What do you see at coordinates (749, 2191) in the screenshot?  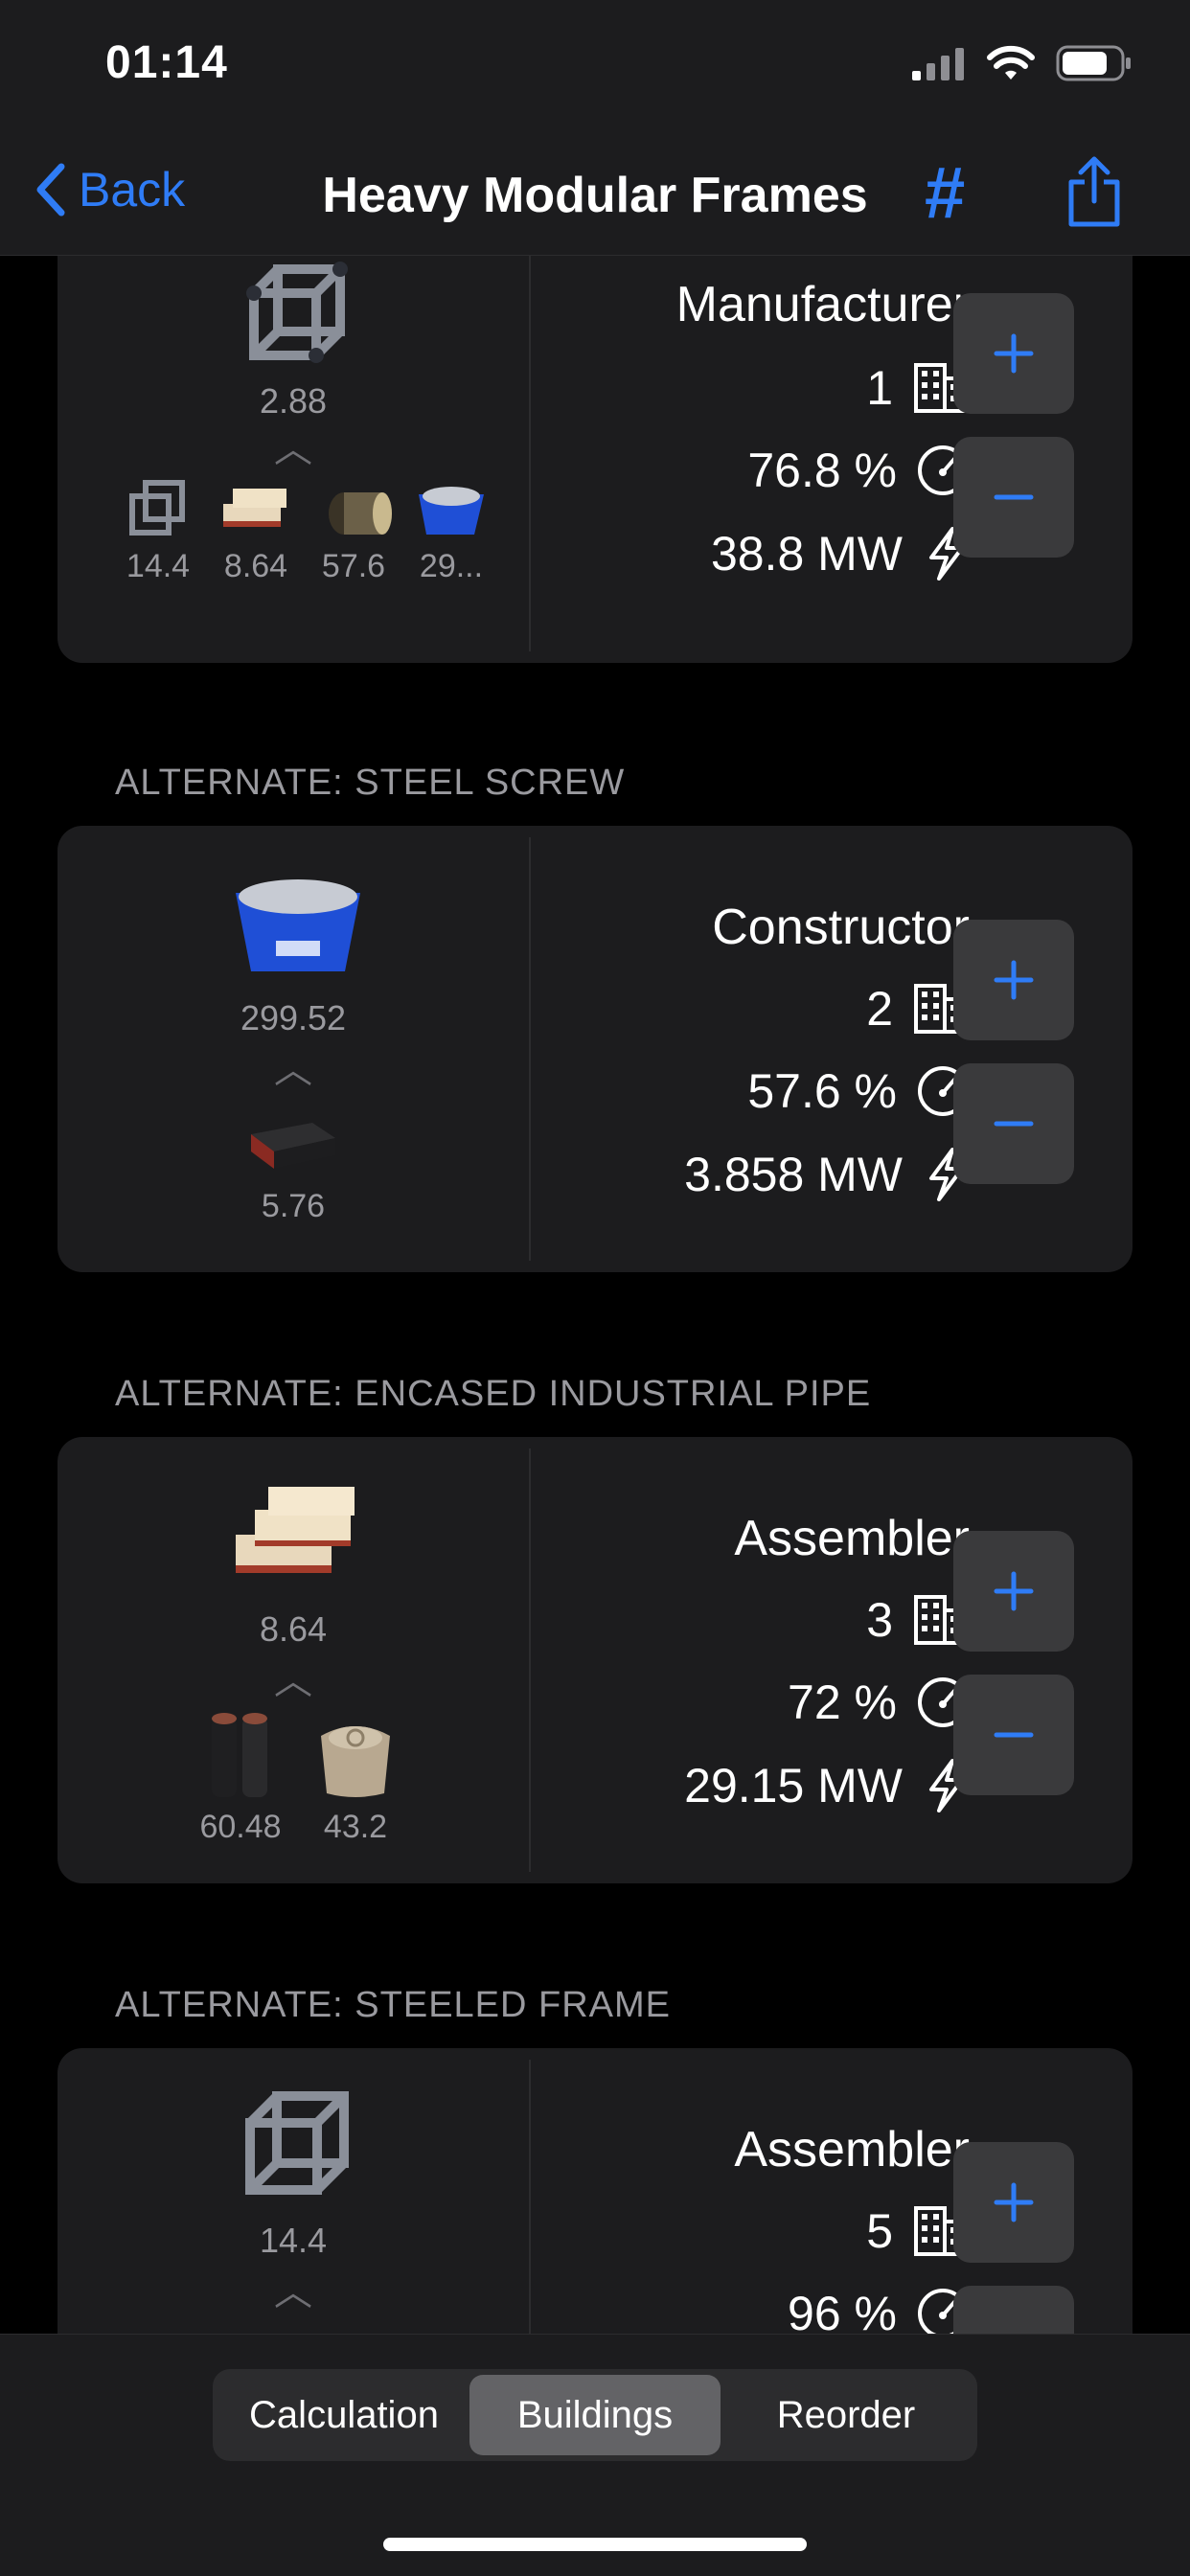 I see `building-info: Assembler 5 96 %` at bounding box center [749, 2191].